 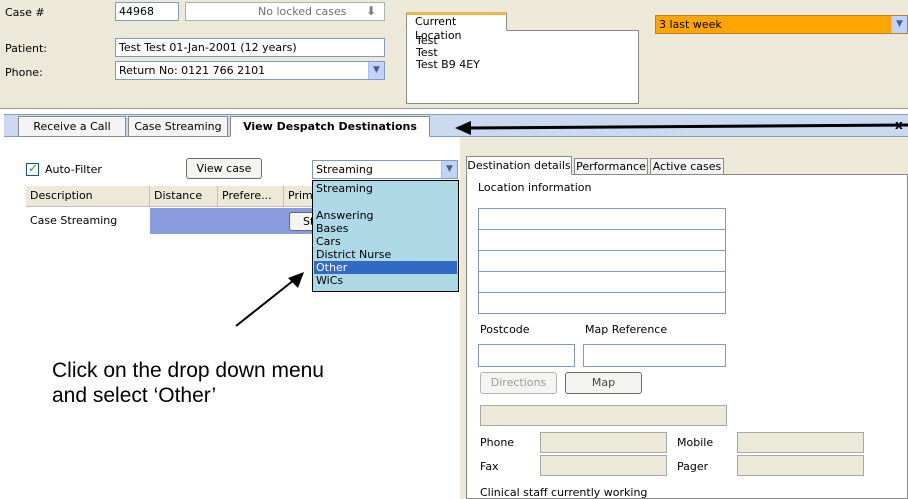 What do you see at coordinates (489, 466) in the screenshot?
I see `fax-label: Fax` at bounding box center [489, 466].